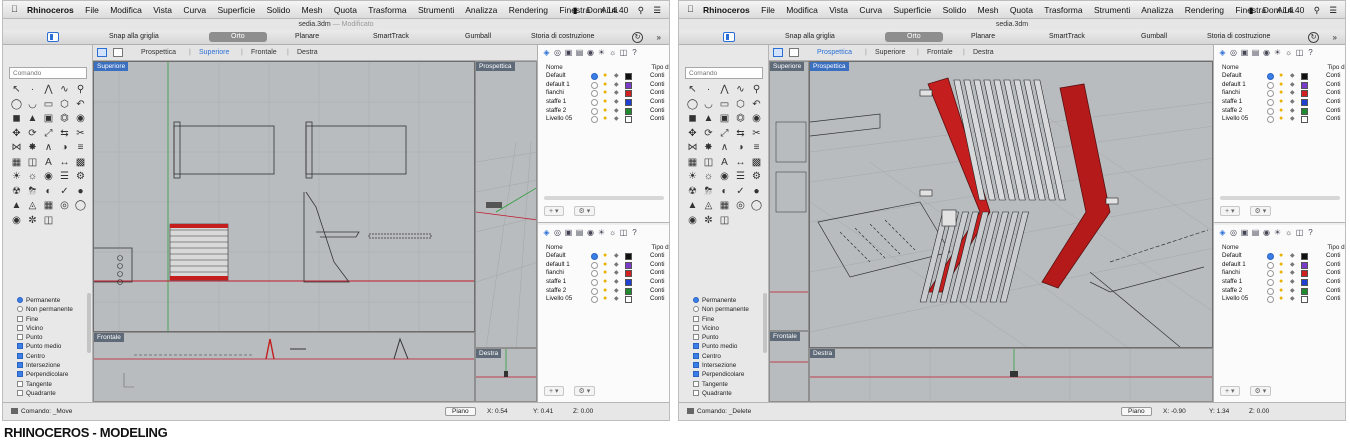  Describe the element at coordinates (740, 134) in the screenshot. I see `mirror-icon: ⇆` at that location.